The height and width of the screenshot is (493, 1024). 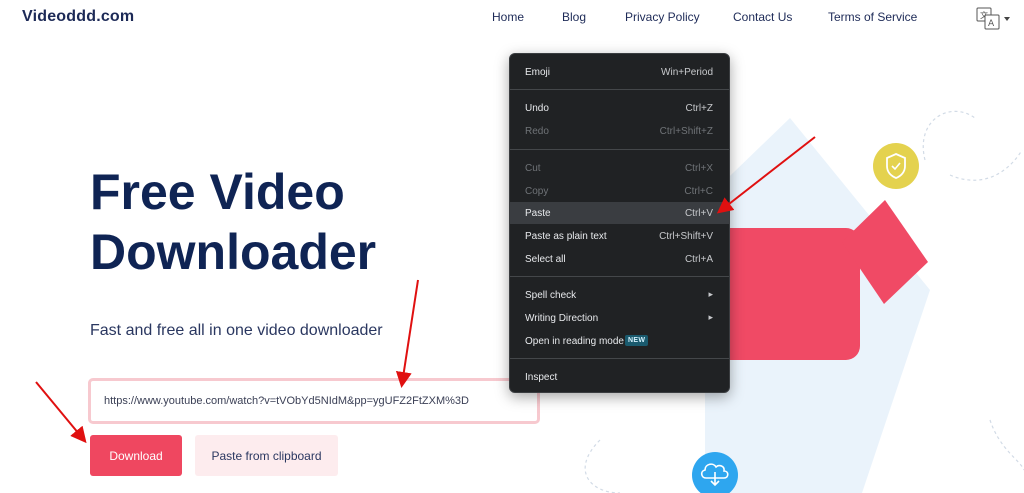 I want to click on nav-privacy-policy: Privacy Policy, so click(x=662, y=17).